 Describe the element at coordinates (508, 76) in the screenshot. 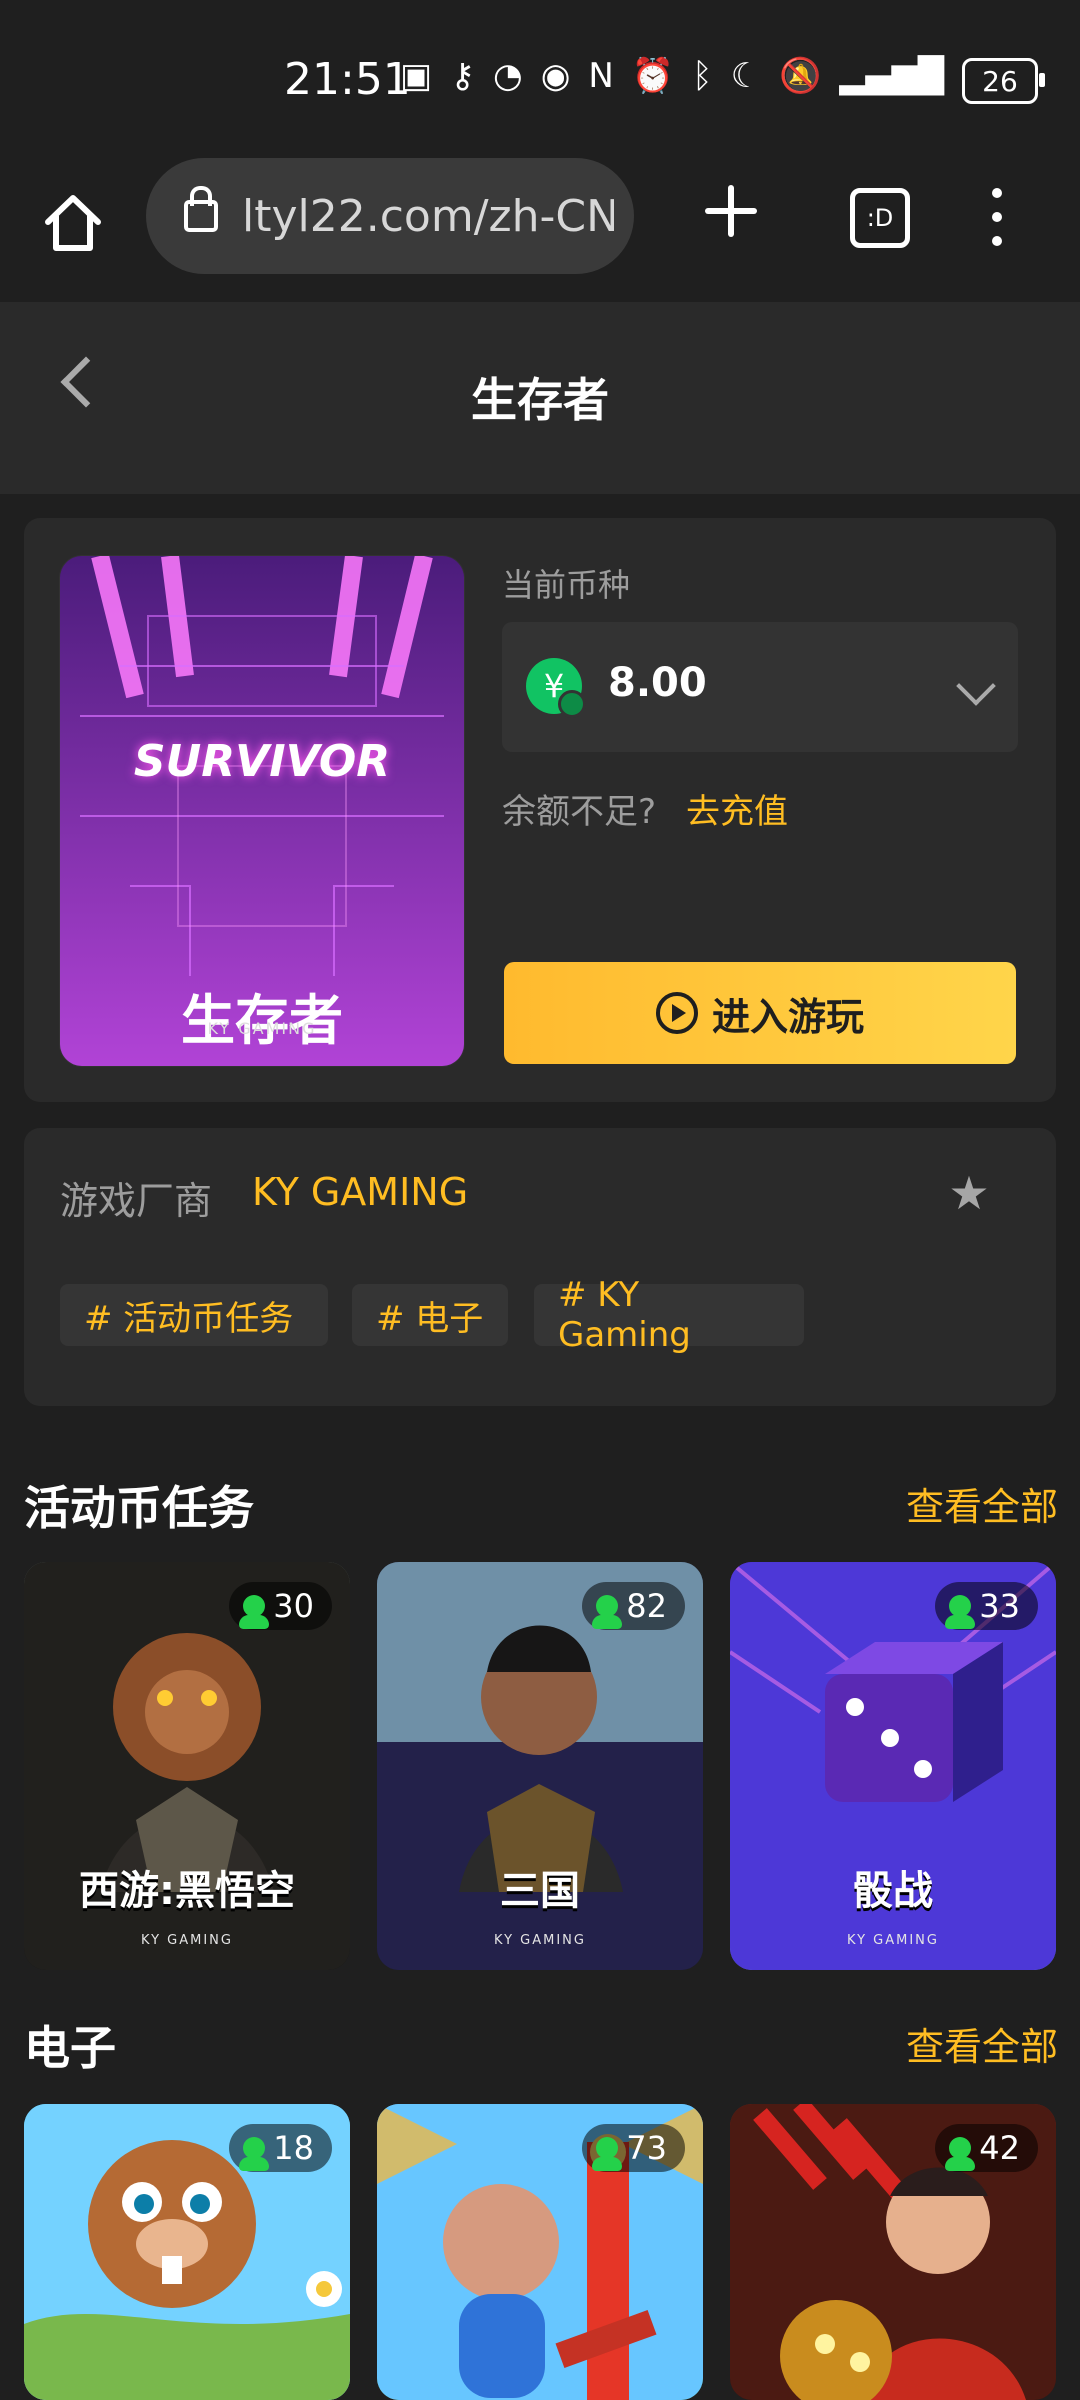

I see `speed-icon: ◔` at that location.